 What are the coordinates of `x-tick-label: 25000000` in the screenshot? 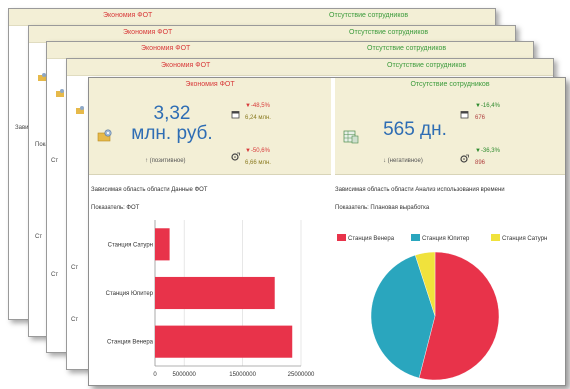 It's located at (301, 375).